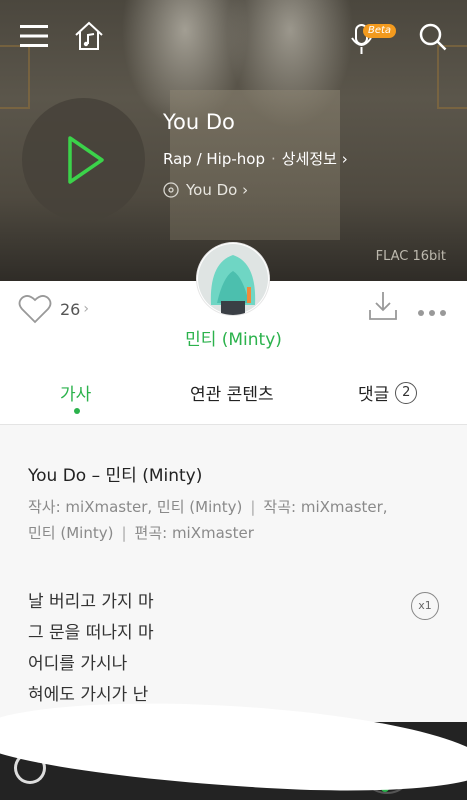 This screenshot has width=467, height=800. I want to click on download-icon, so click(383, 306).